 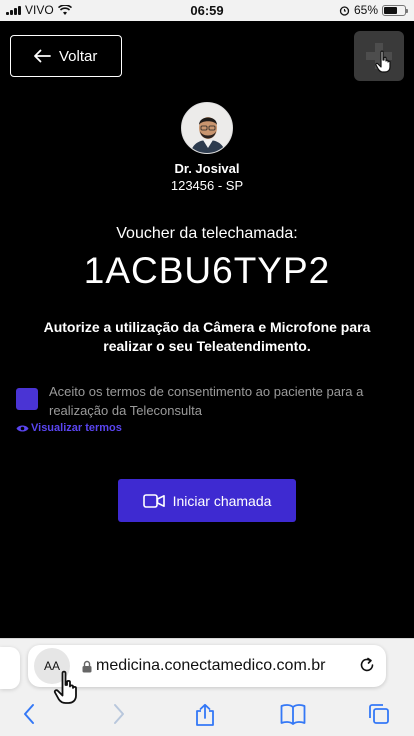 I want to click on view-terms-link: Visualizar termos, so click(x=69, y=428).